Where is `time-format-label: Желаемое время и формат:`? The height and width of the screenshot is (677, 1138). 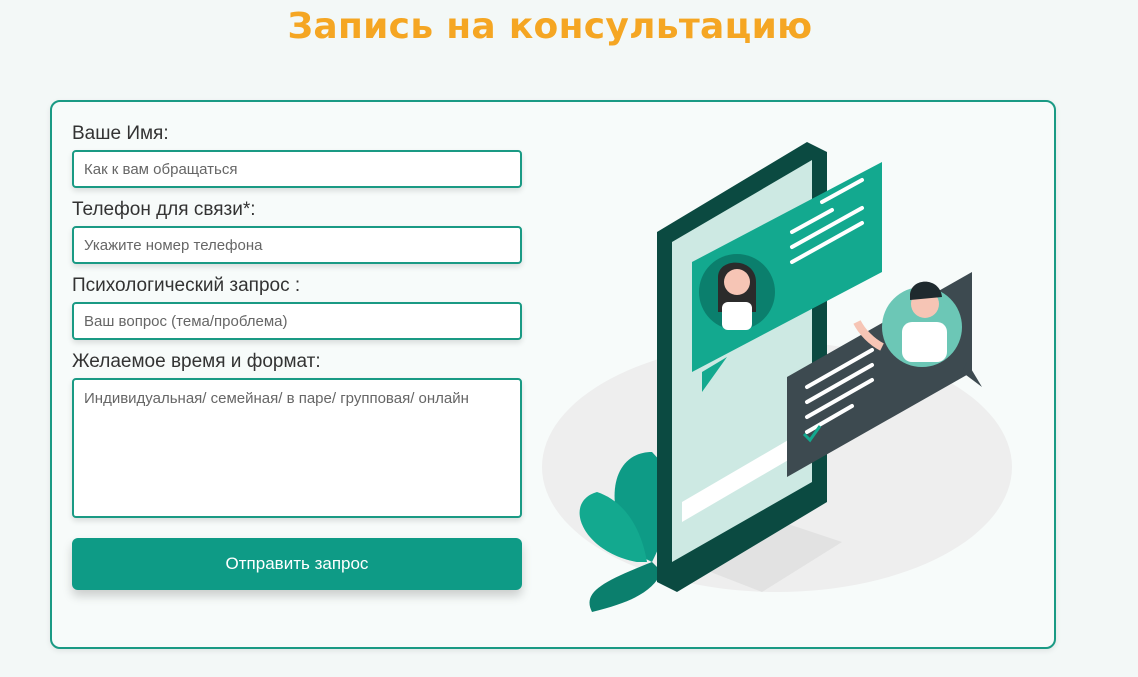 time-format-label: Желаемое время и формат: is located at coordinates (196, 361).